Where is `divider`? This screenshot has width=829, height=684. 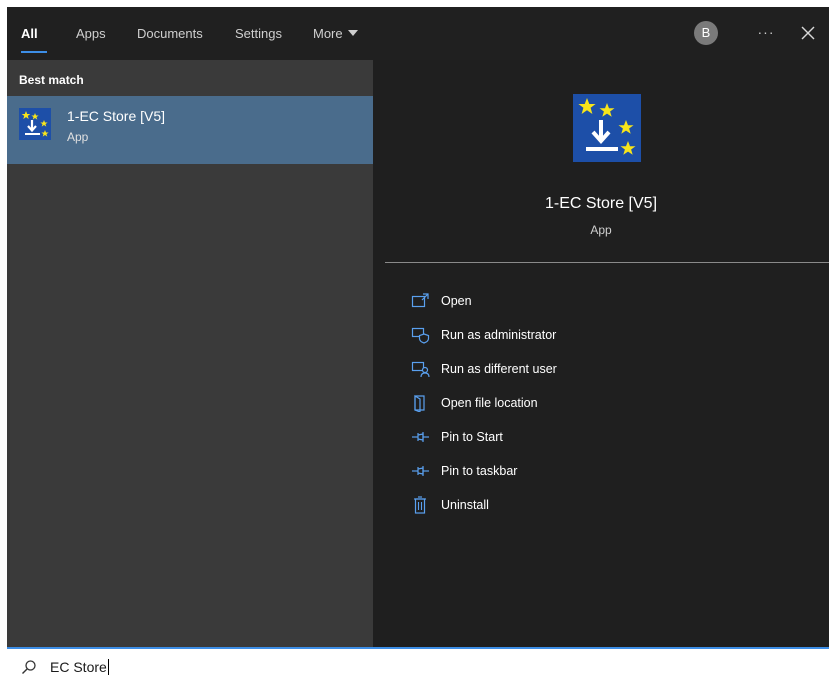 divider is located at coordinates (607, 262).